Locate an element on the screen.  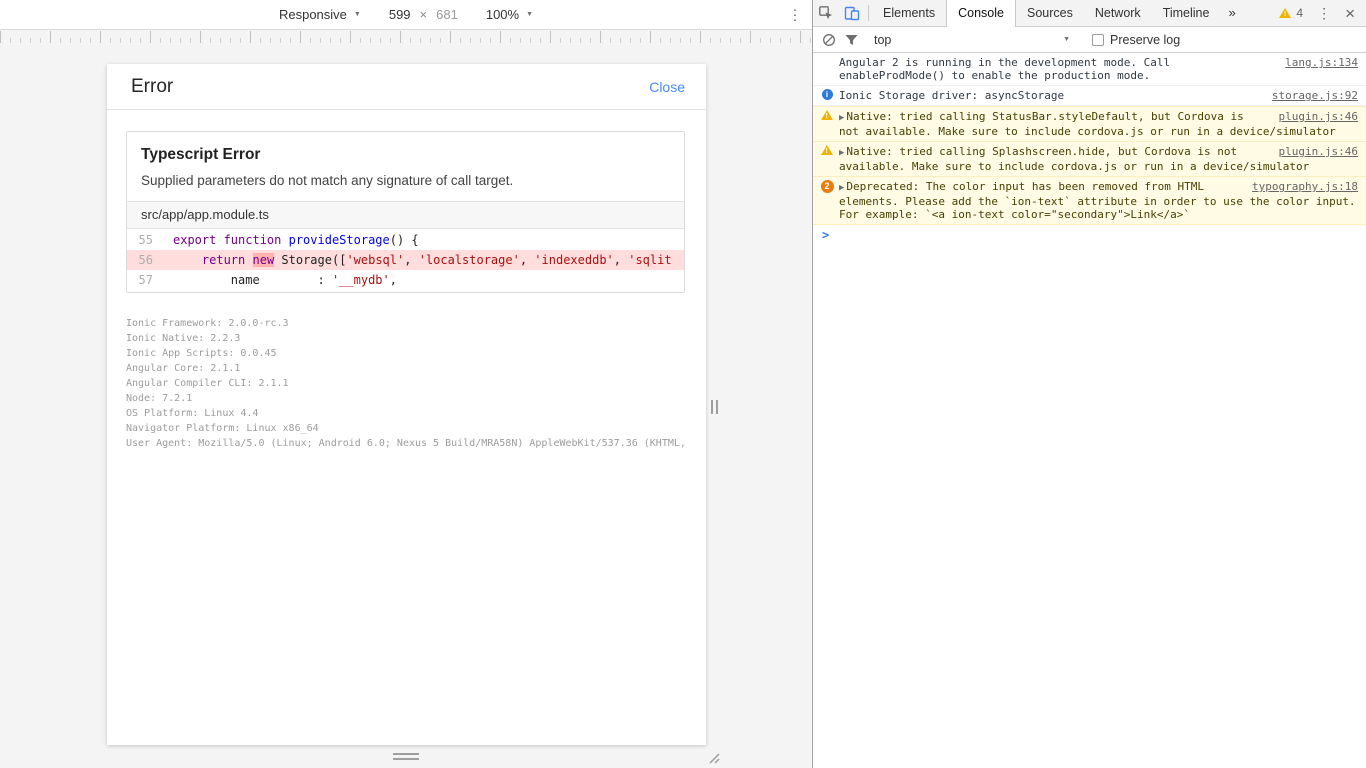
console-warning-count: 4 is located at coordinates (1291, 13).